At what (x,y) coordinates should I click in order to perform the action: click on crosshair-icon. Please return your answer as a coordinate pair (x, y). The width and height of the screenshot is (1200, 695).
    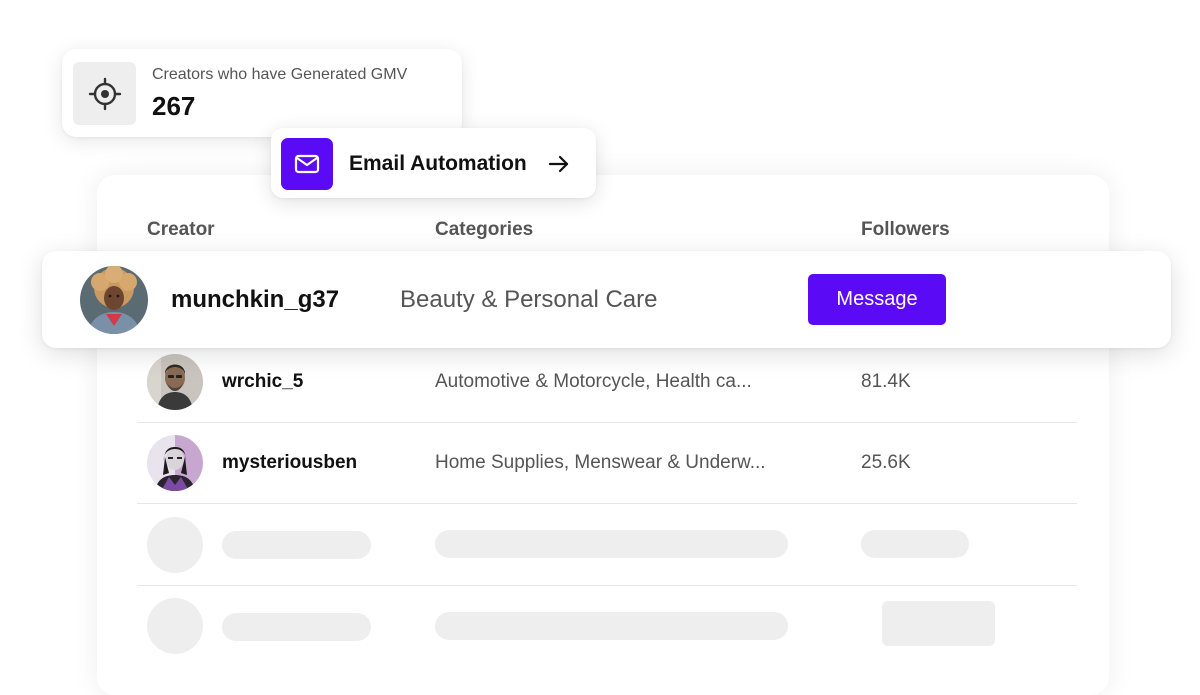
    Looking at the image, I should click on (104, 93).